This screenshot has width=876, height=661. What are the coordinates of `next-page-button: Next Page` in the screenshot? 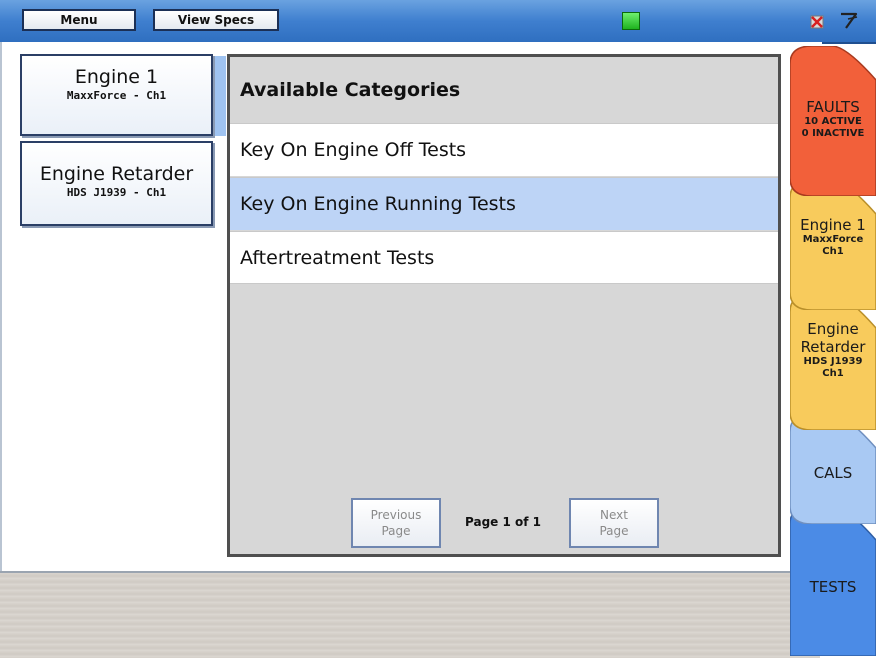 It's located at (614, 523).